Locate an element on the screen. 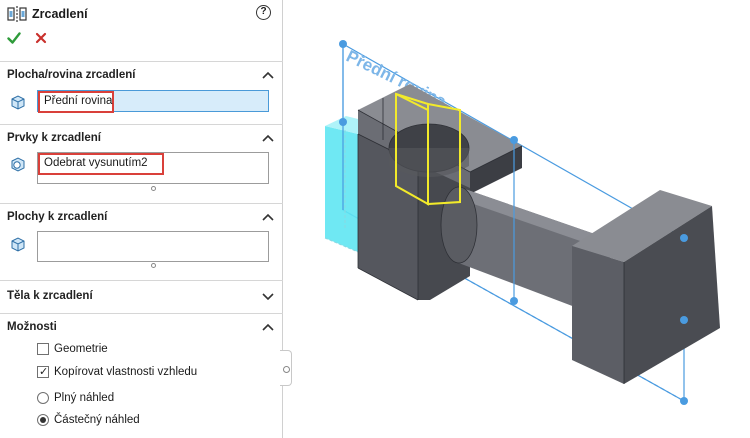 This screenshot has width=750, height=438. geometry-checkbox-label: Geometrie is located at coordinates (81, 349).